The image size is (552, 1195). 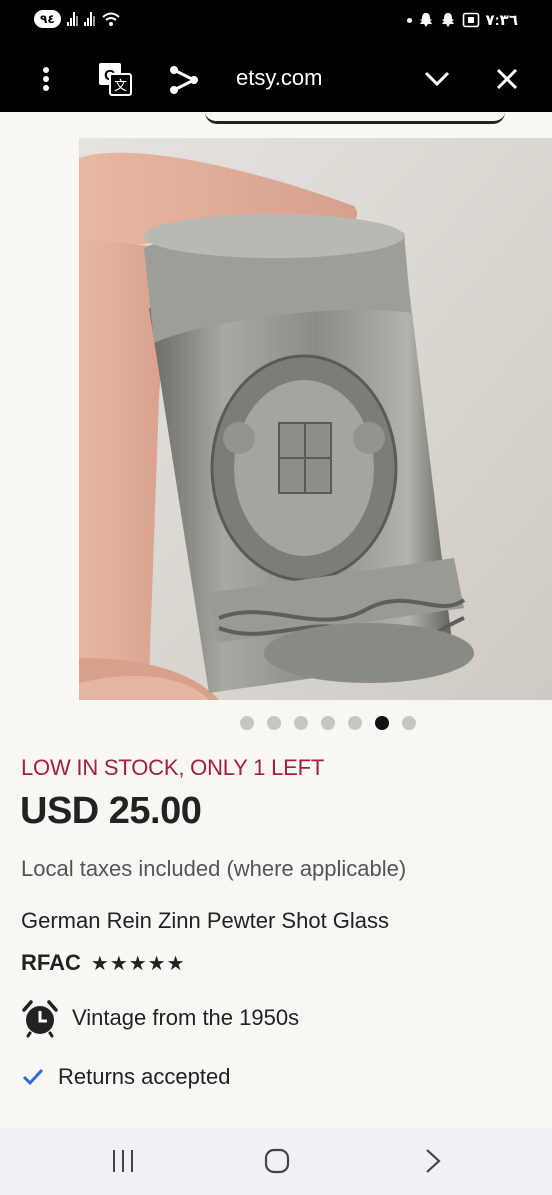 I want to click on snapchat-icon, so click(x=425, y=20).